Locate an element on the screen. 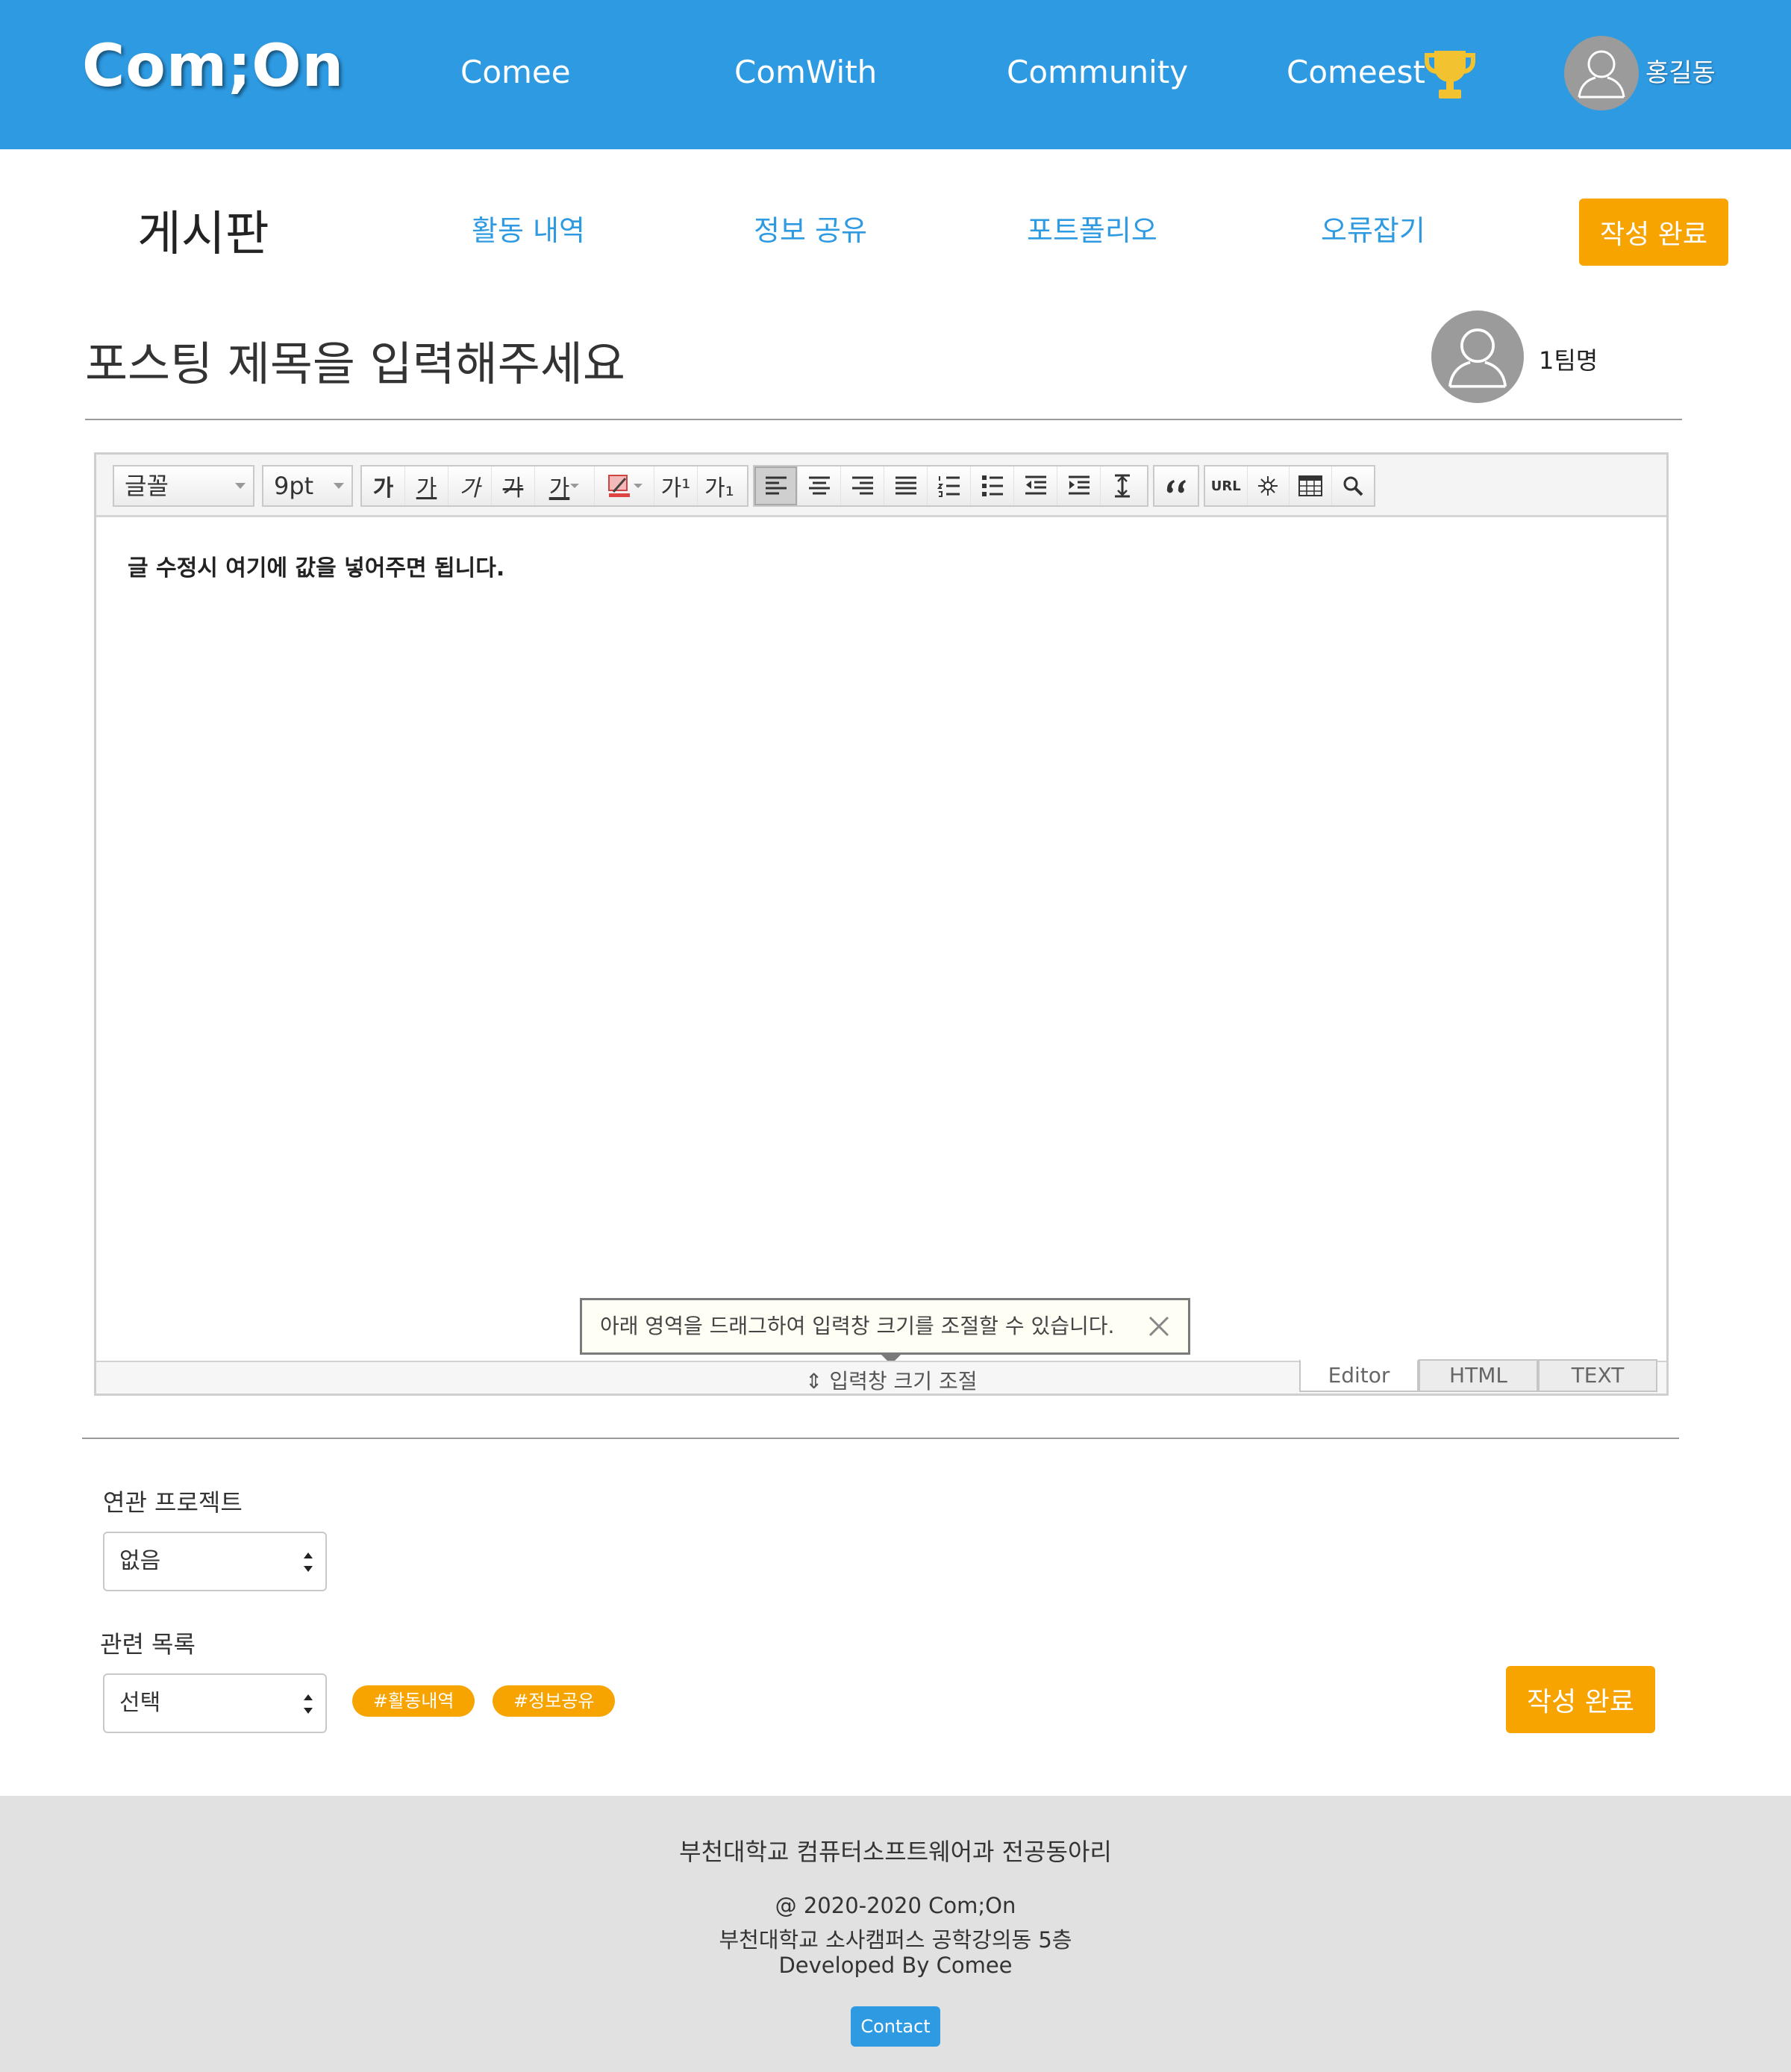 The width and height of the screenshot is (1791, 2072). menu-portfolio: 포트폴리오 is located at coordinates (1092, 228).